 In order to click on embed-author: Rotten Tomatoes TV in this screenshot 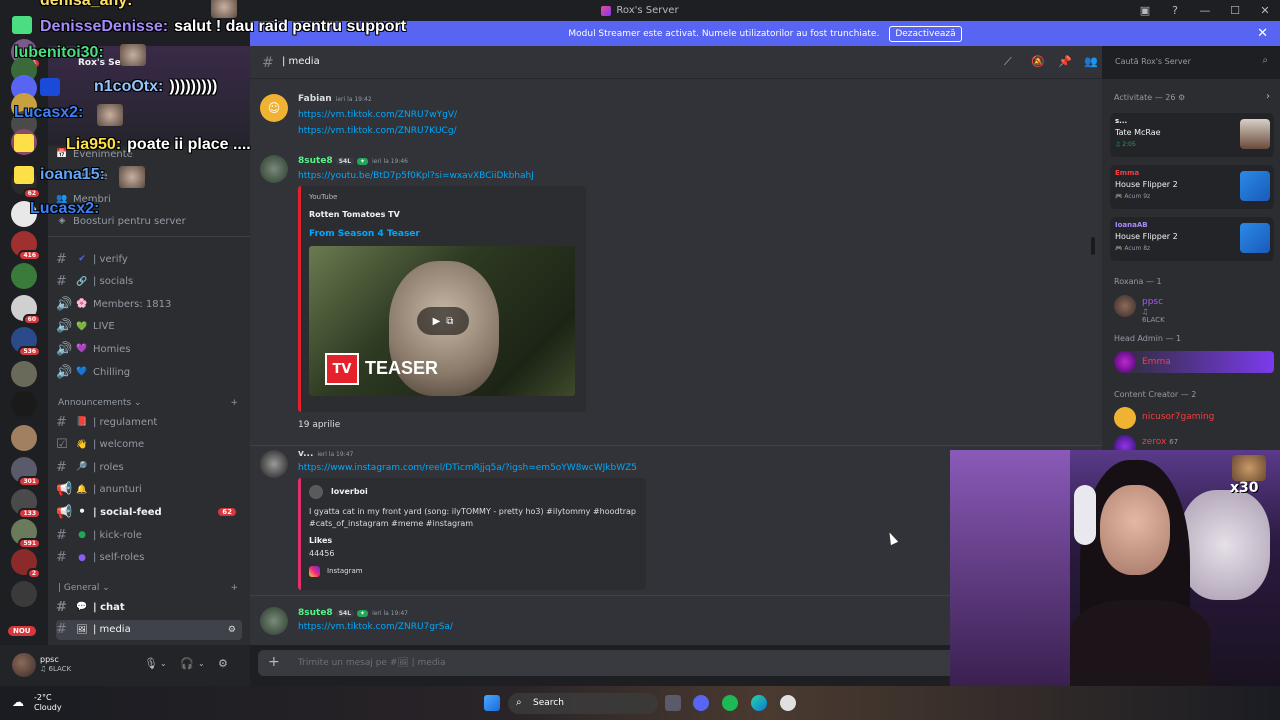, I will do `click(354, 214)`.